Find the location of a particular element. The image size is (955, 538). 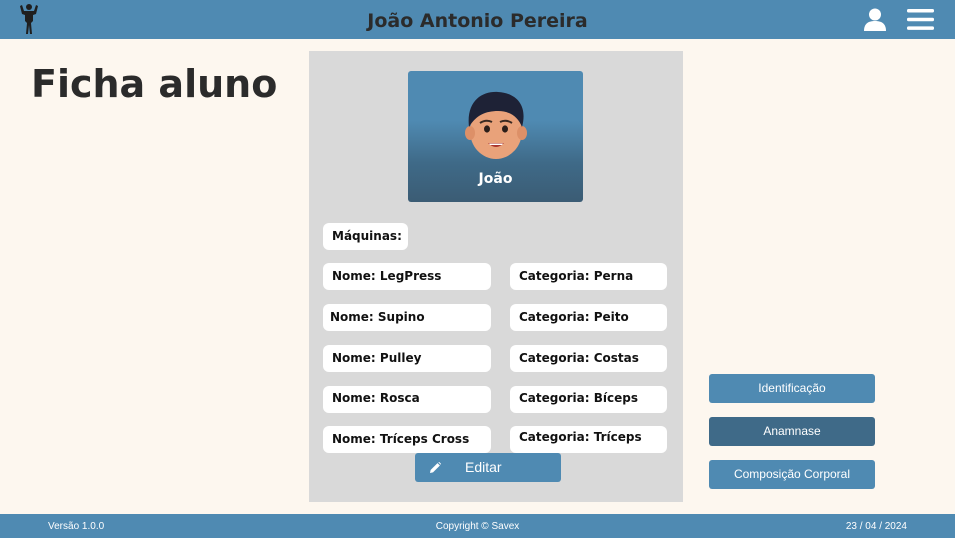

top-bar: João Antonio Pereira is located at coordinates (477, 19).